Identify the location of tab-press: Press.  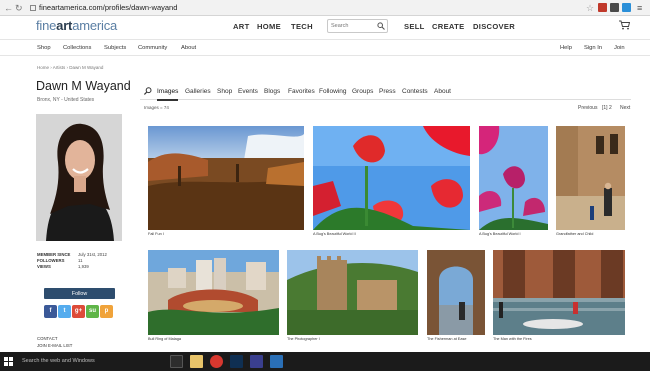
(387, 92).